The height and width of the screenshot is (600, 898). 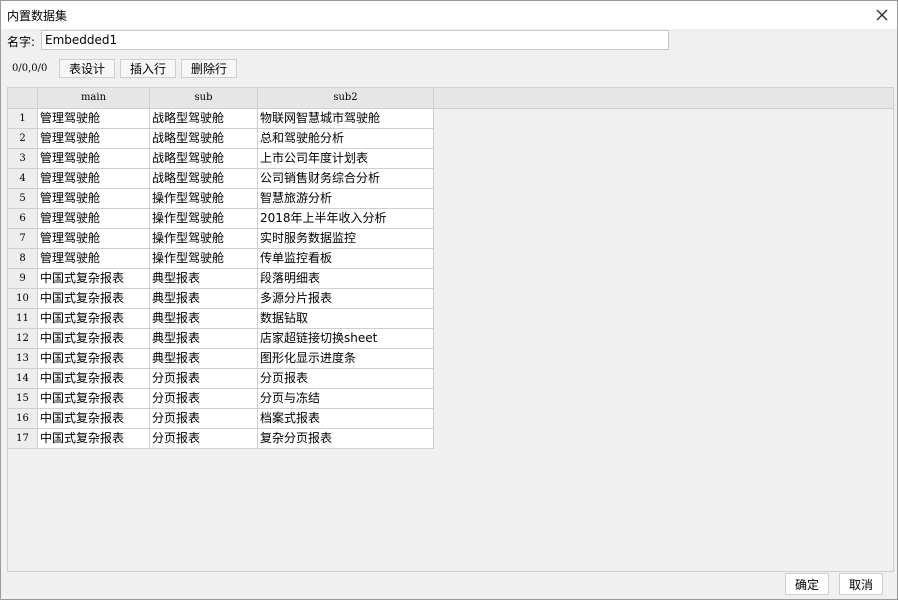 I want to click on cell-sub2: 智慧旅游分析, so click(x=346, y=199).